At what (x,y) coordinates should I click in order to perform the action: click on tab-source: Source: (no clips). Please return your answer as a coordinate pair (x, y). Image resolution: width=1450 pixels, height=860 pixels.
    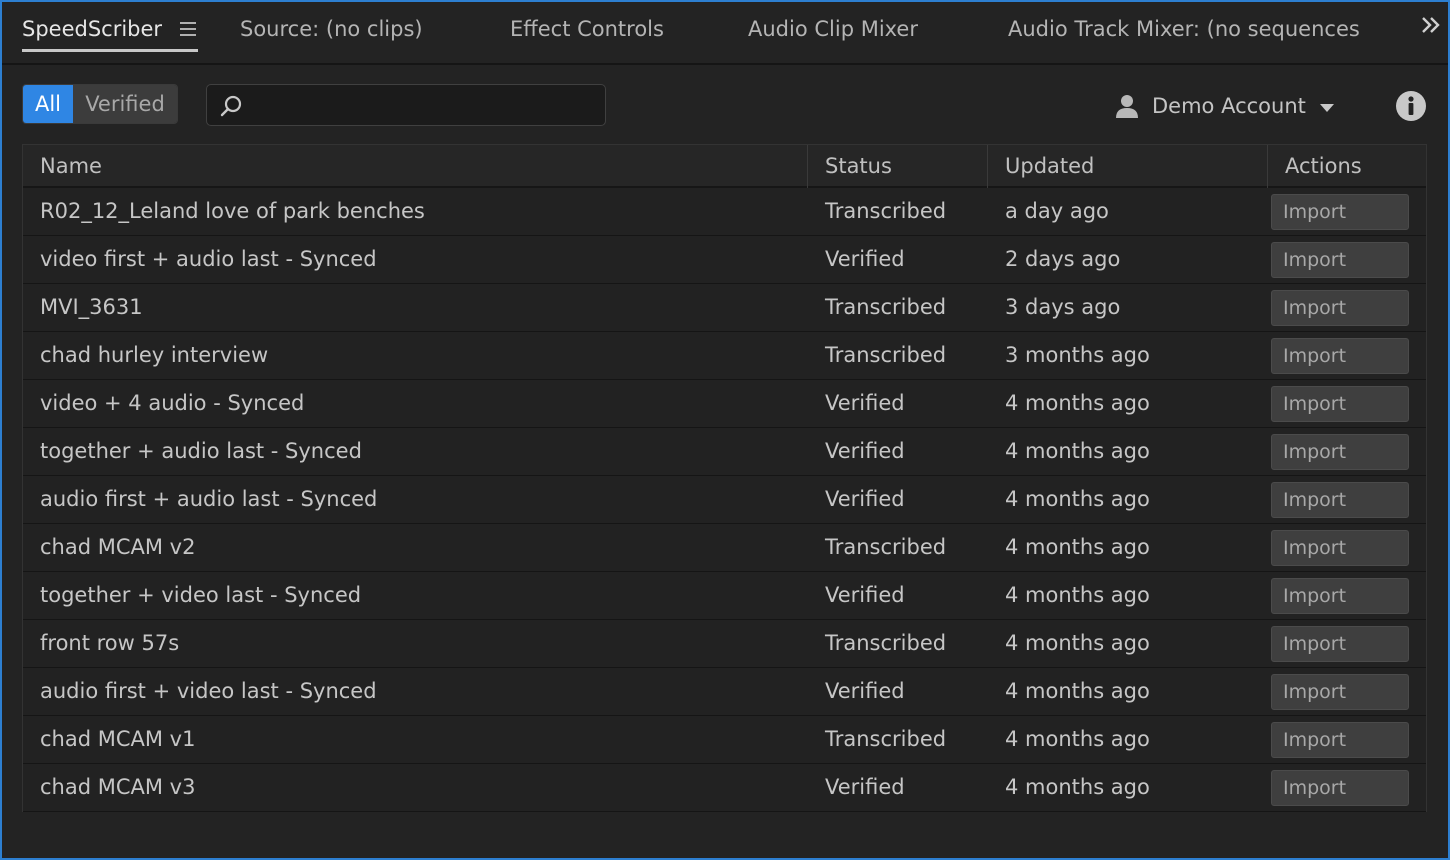
    Looking at the image, I should click on (331, 29).